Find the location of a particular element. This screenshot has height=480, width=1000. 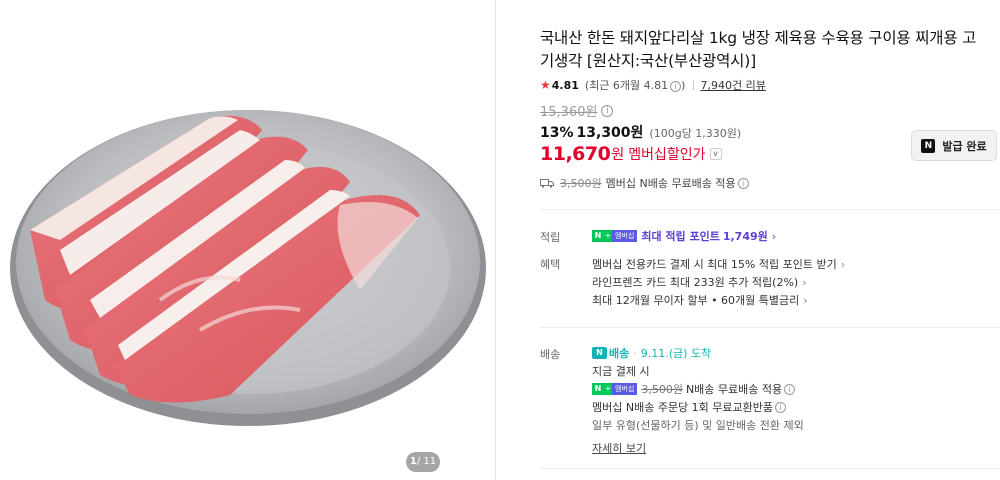

n-delivery-badge: N 배송 is located at coordinates (610, 353).